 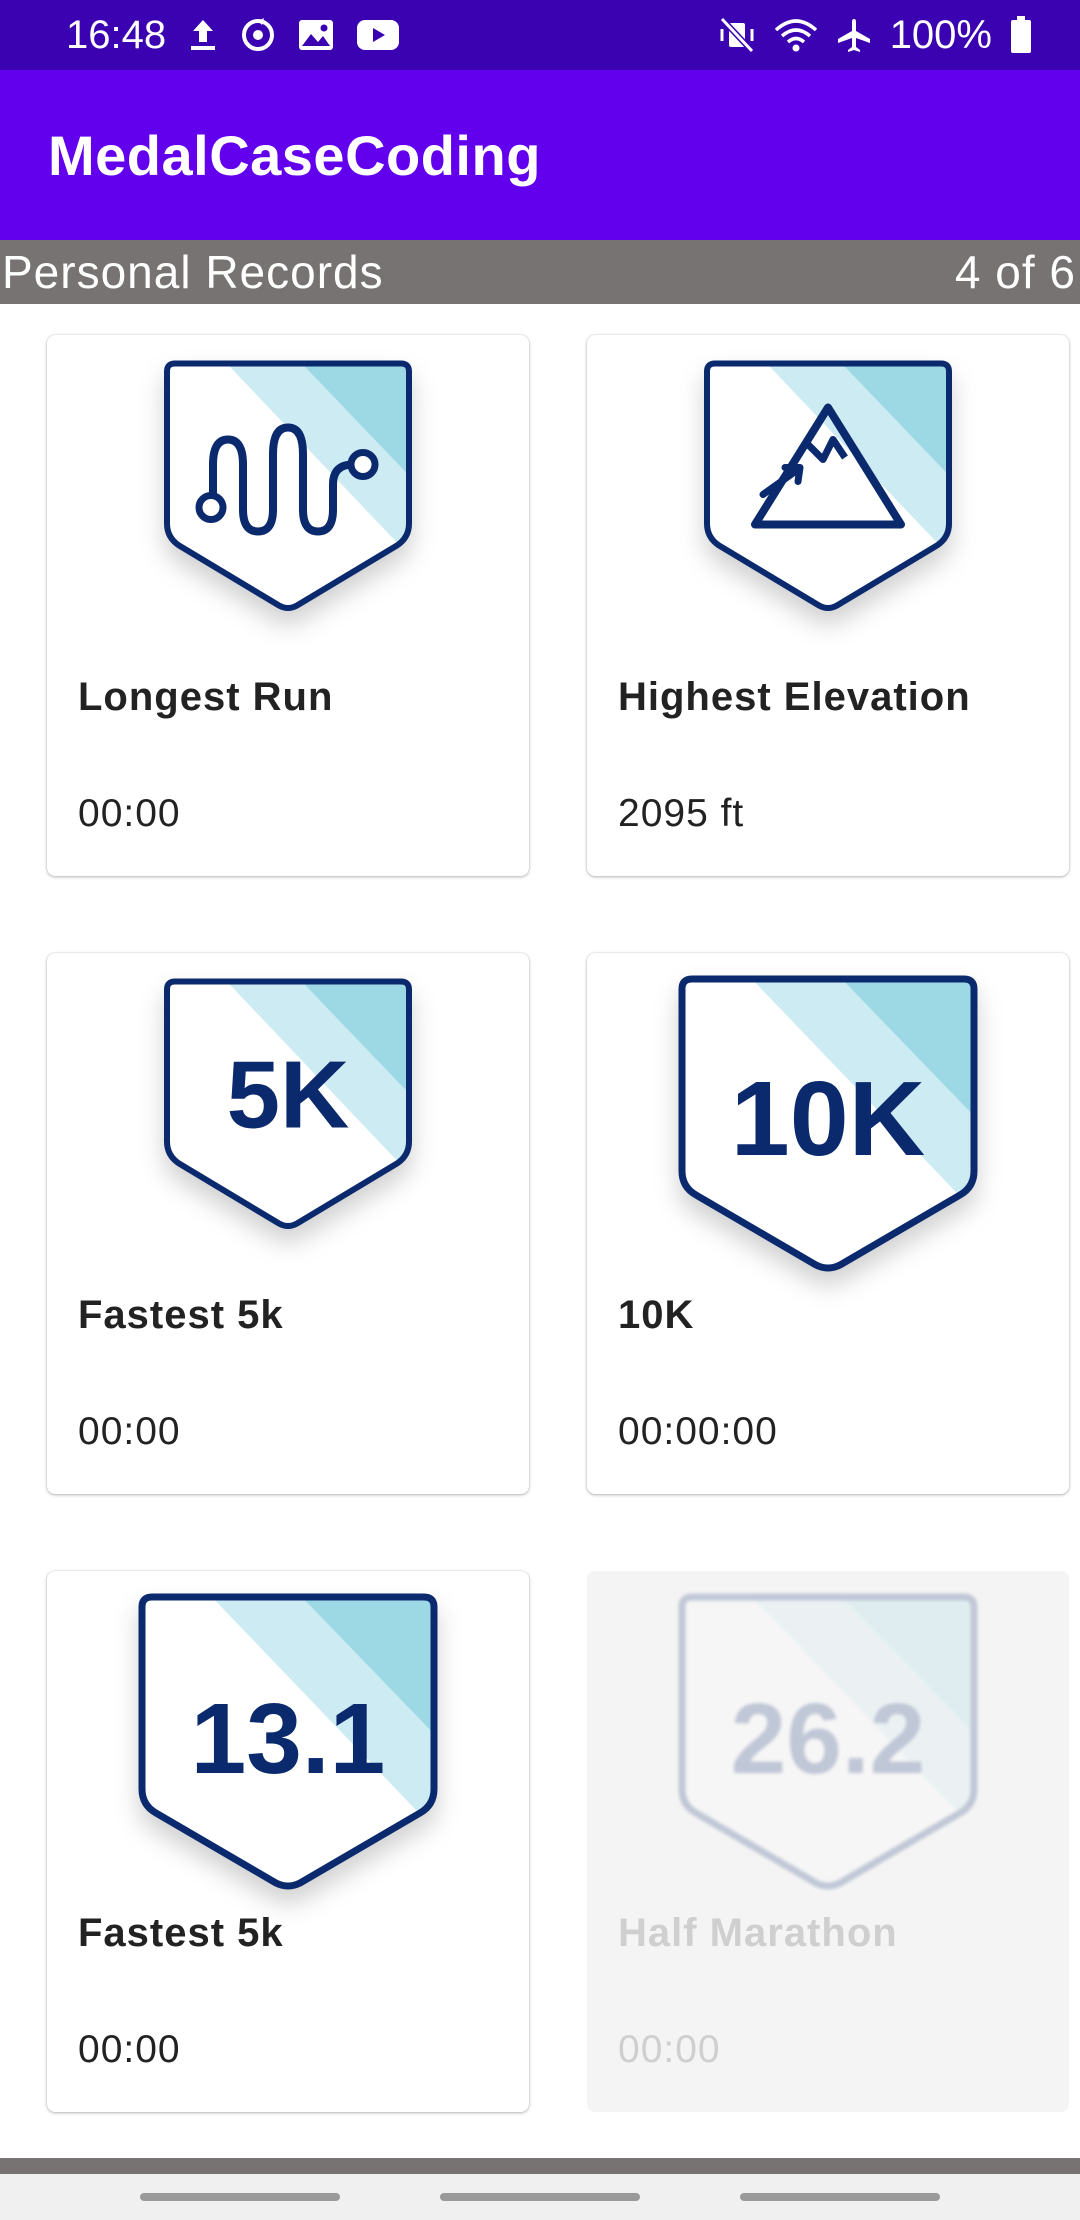 What do you see at coordinates (854, 35) in the screenshot?
I see `airplane-icon` at bounding box center [854, 35].